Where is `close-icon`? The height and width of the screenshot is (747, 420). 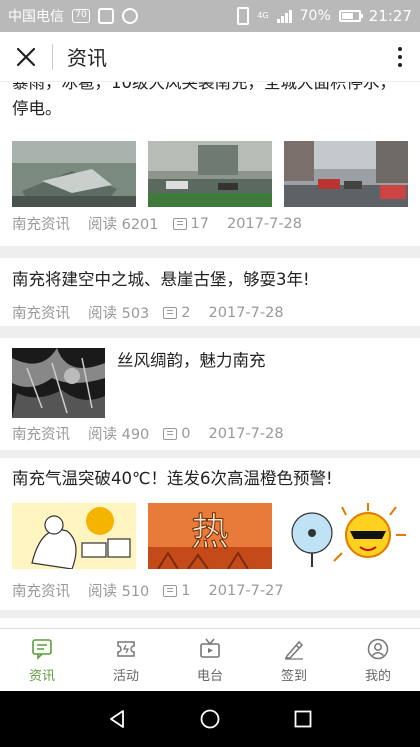 close-icon is located at coordinates (26, 56).